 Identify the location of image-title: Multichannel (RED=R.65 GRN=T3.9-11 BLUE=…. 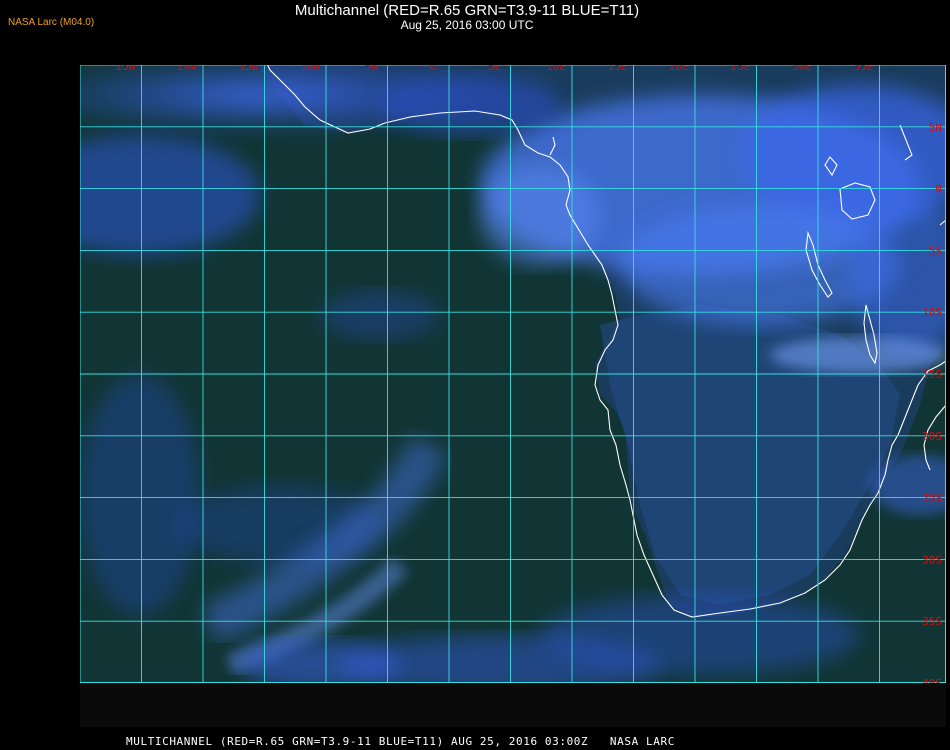
(467, 10).